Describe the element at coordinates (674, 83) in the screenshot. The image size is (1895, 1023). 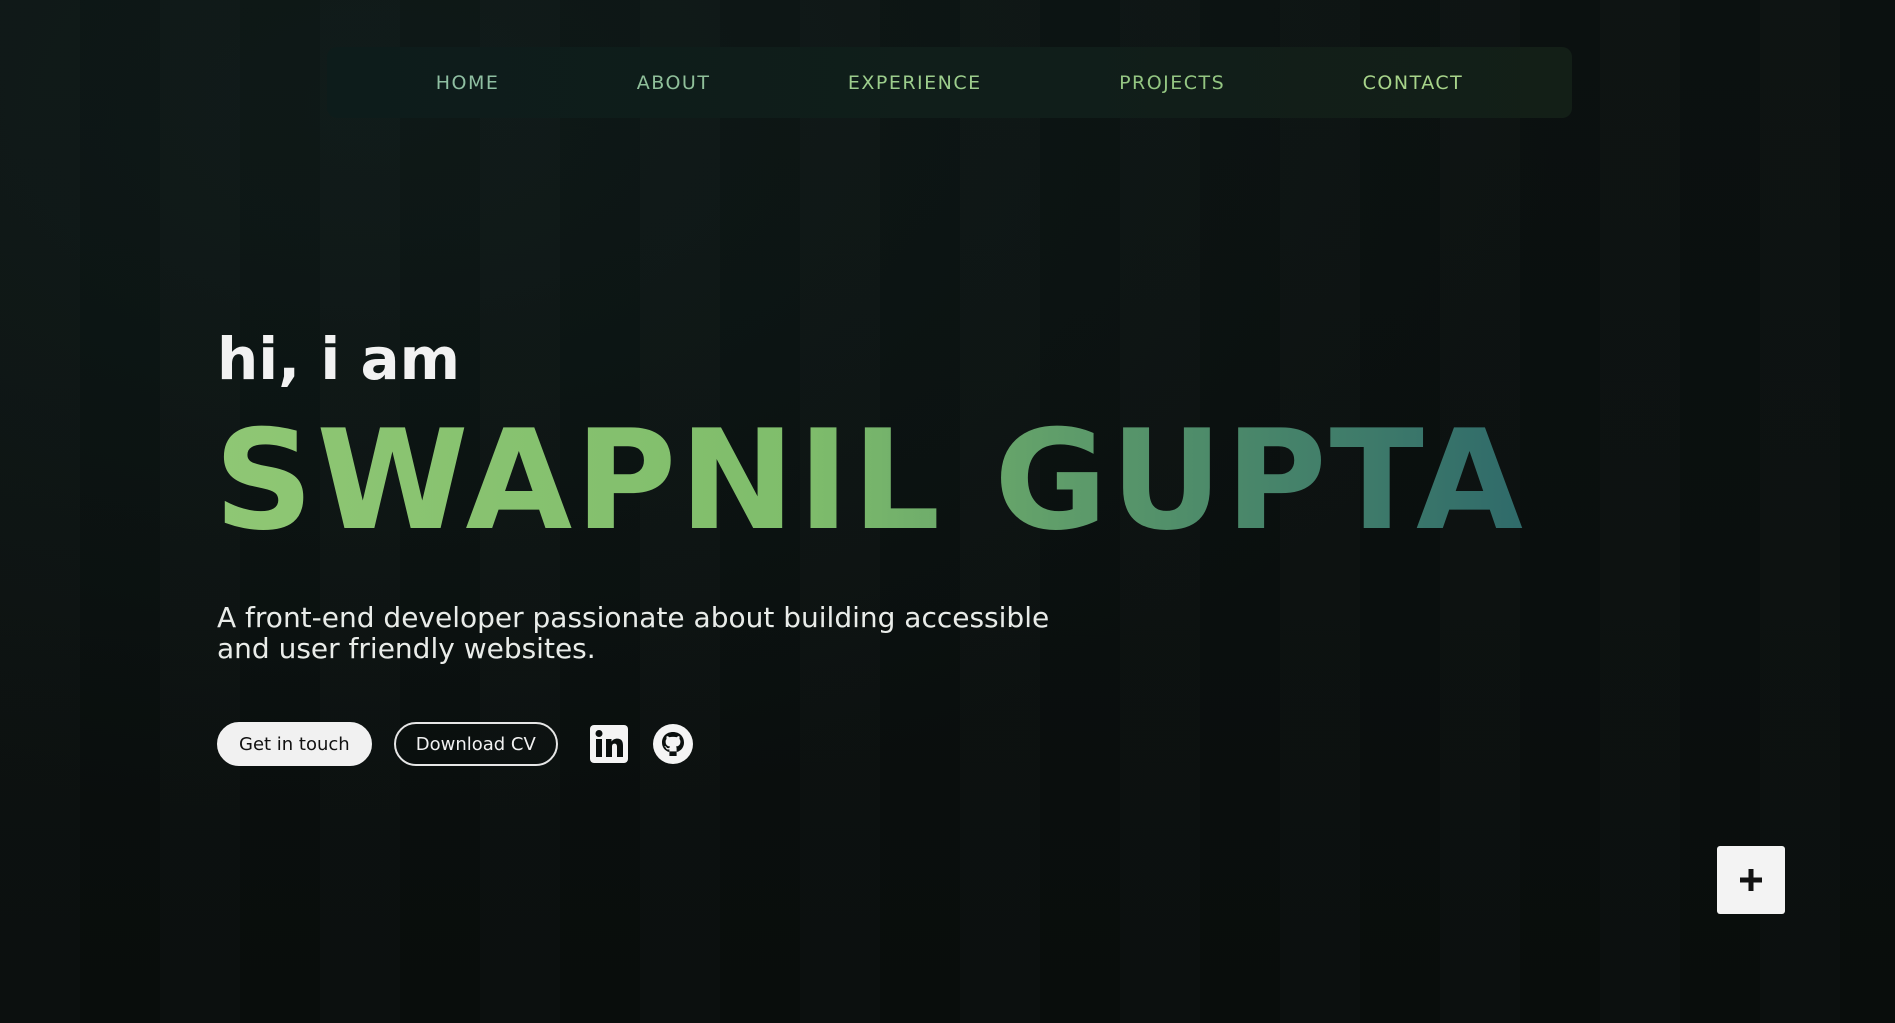
I see `nav-about: ABOUT` at that location.